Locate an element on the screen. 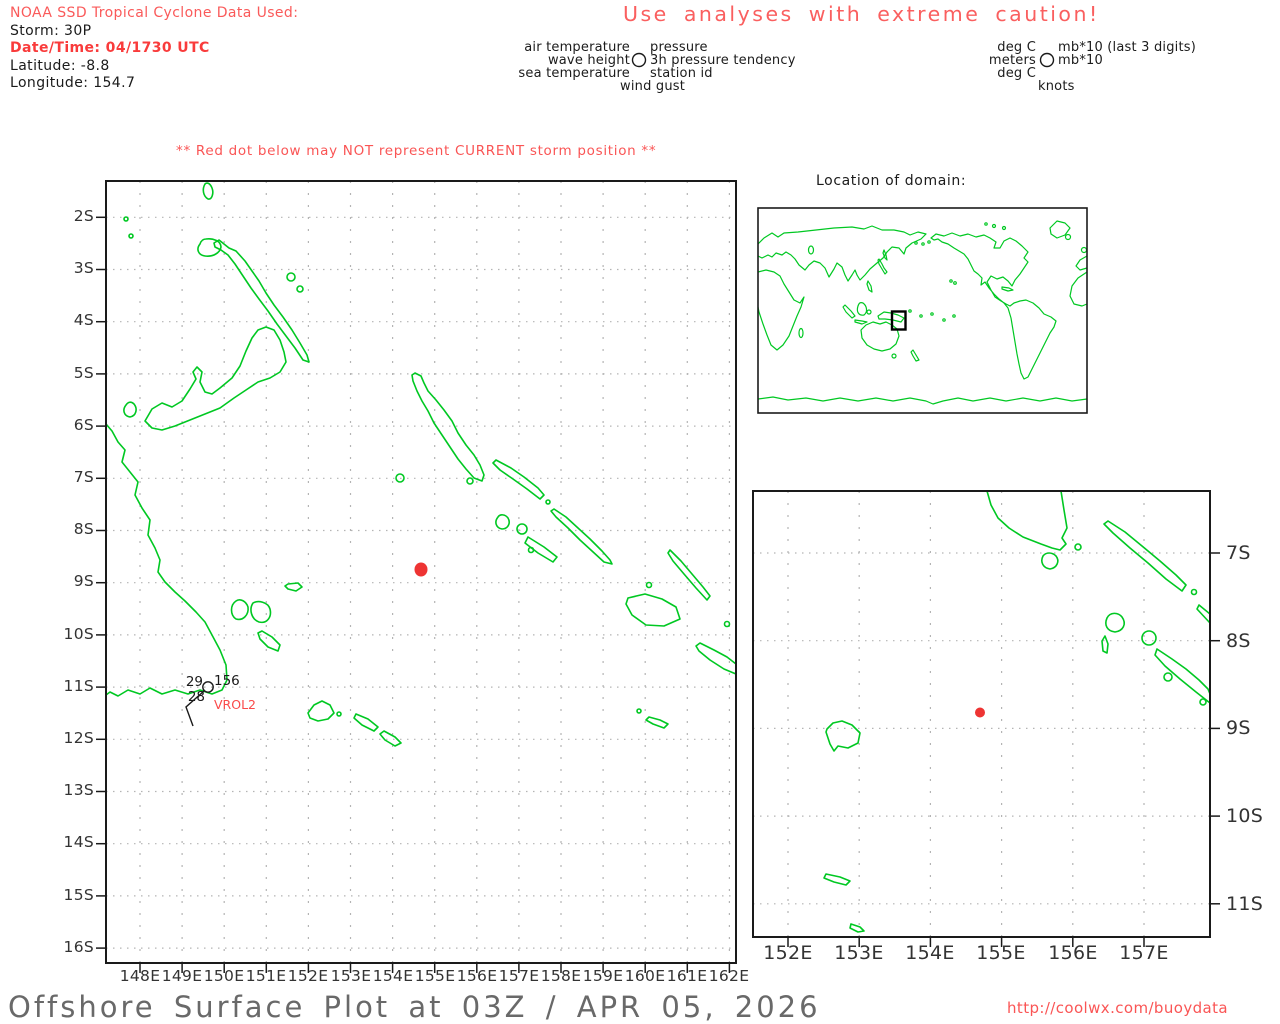  lon-tick-label: 156E is located at coordinates (477, 976).